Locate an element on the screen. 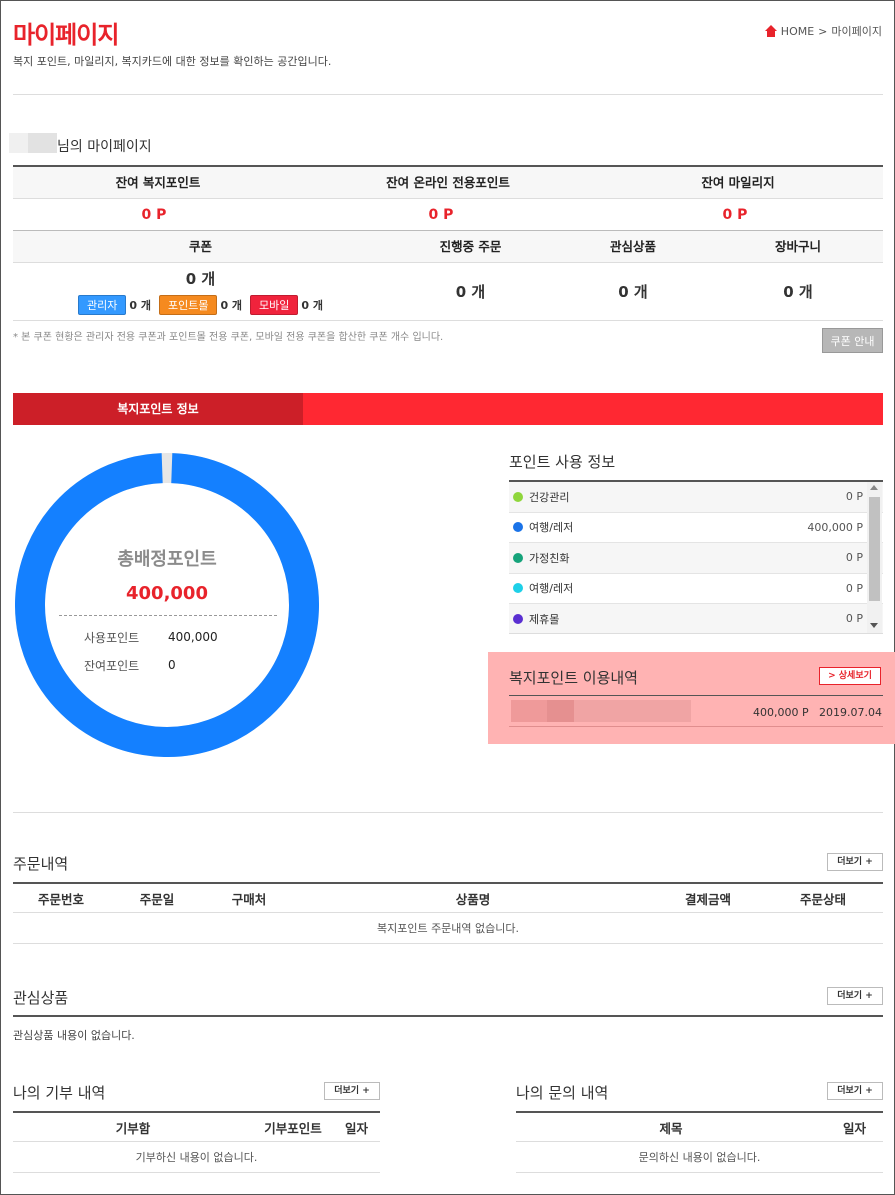 The height and width of the screenshot is (1195, 895). col-order-date: 주문일 is located at coordinates (157, 899).